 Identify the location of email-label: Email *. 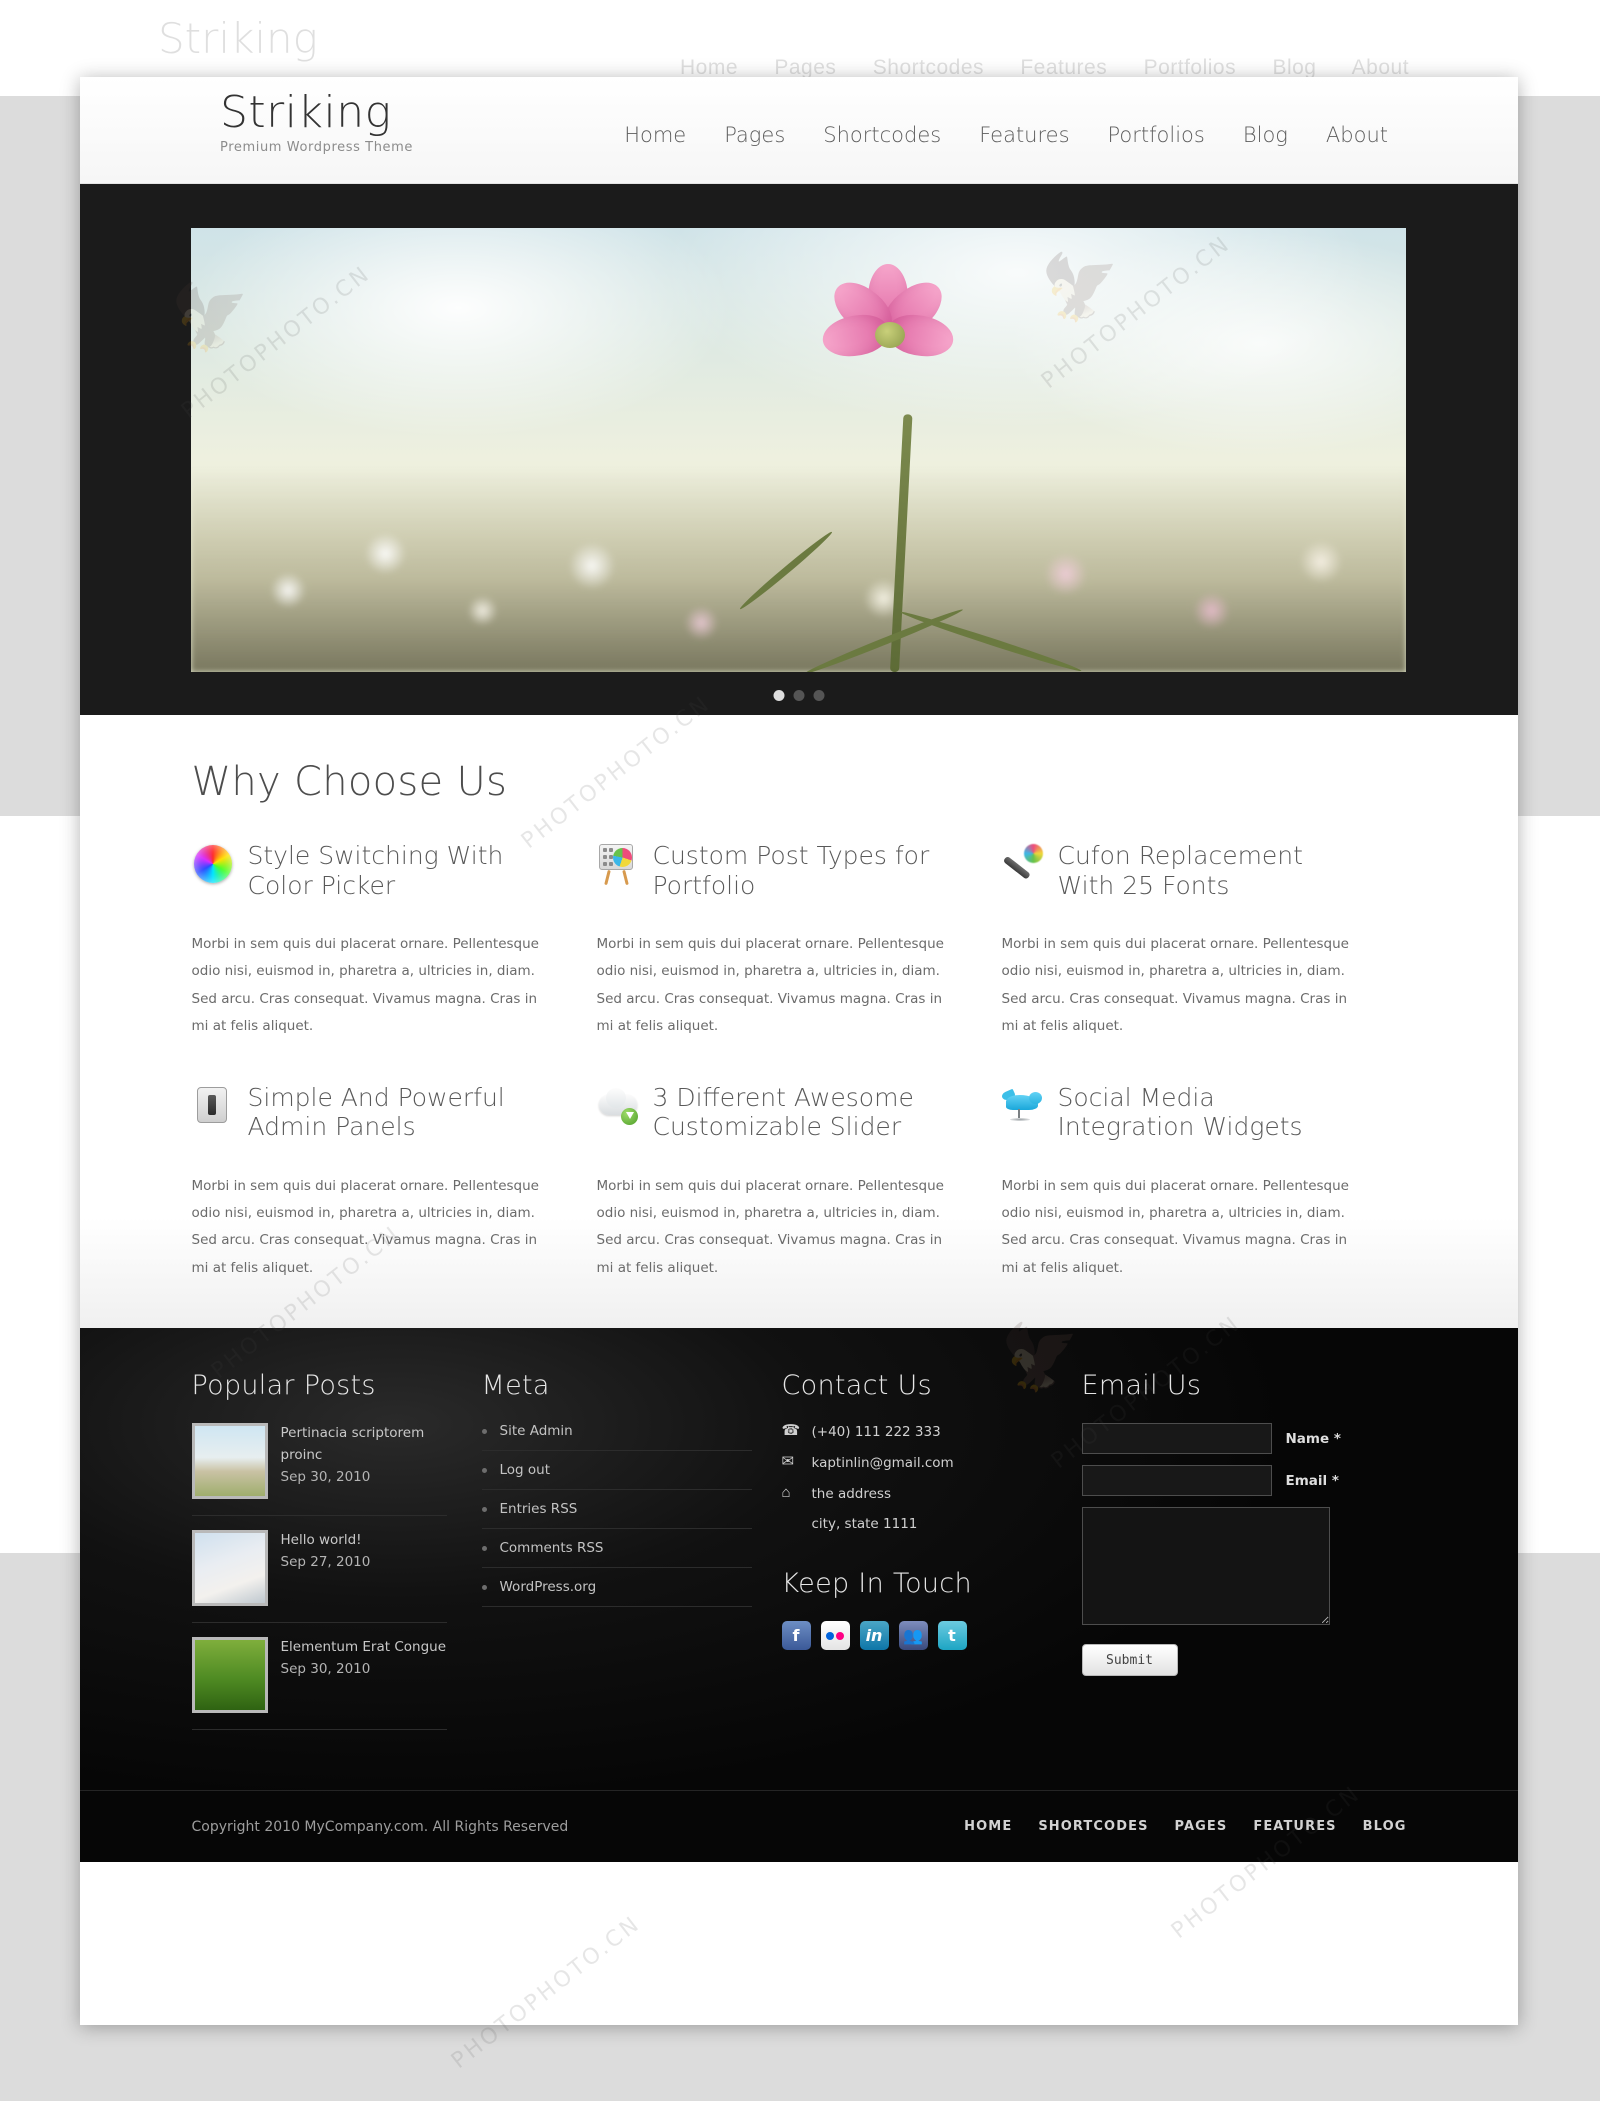
(1312, 1480).